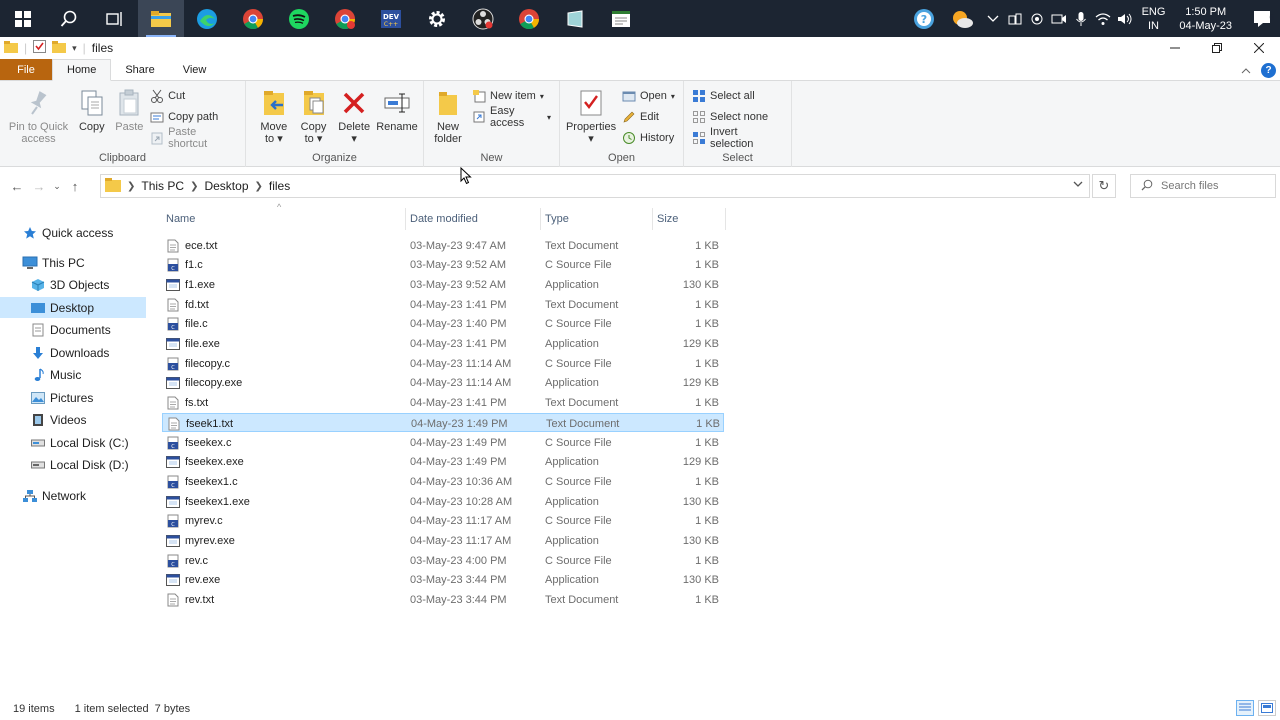 This screenshot has width=1280, height=720. Describe the element at coordinates (195, 96) in the screenshot. I see `cut-button: Cut` at that location.